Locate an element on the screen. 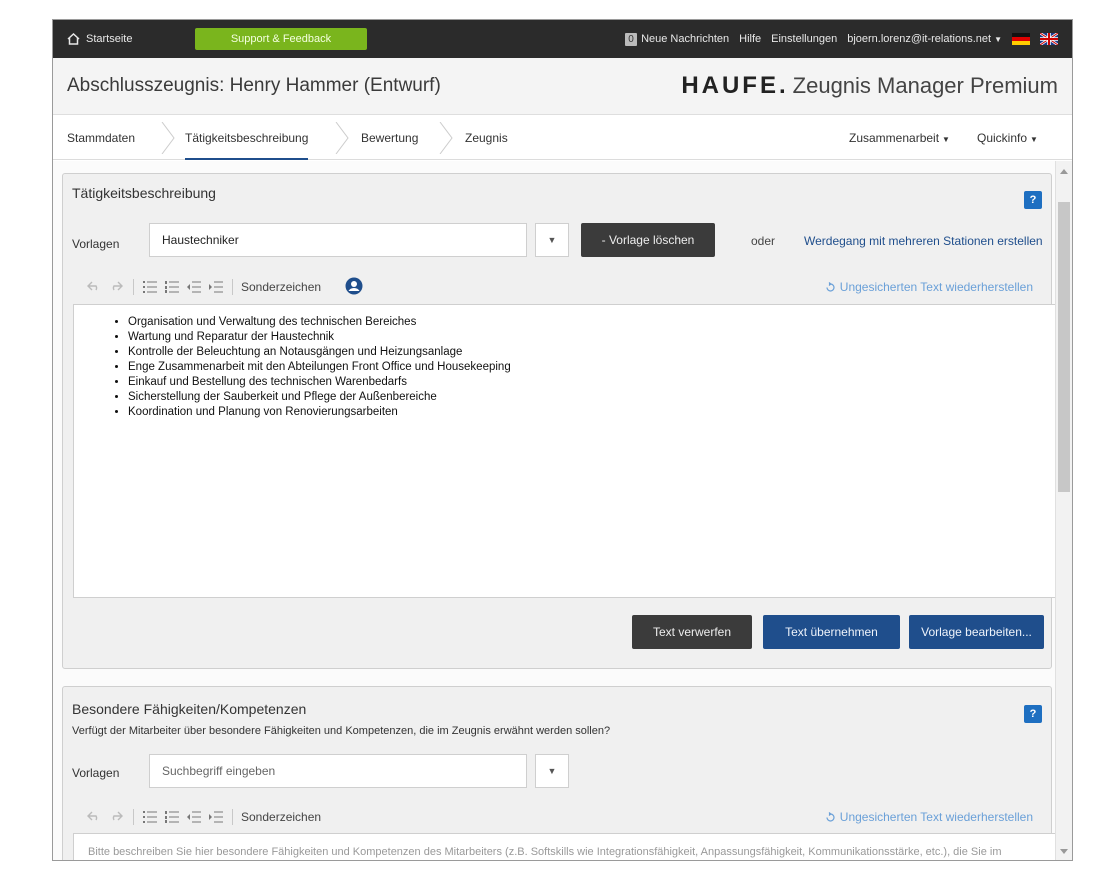 Image resolution: width=1120 pixels, height=885 pixels. home-link: Startseite is located at coordinates (131, 39).